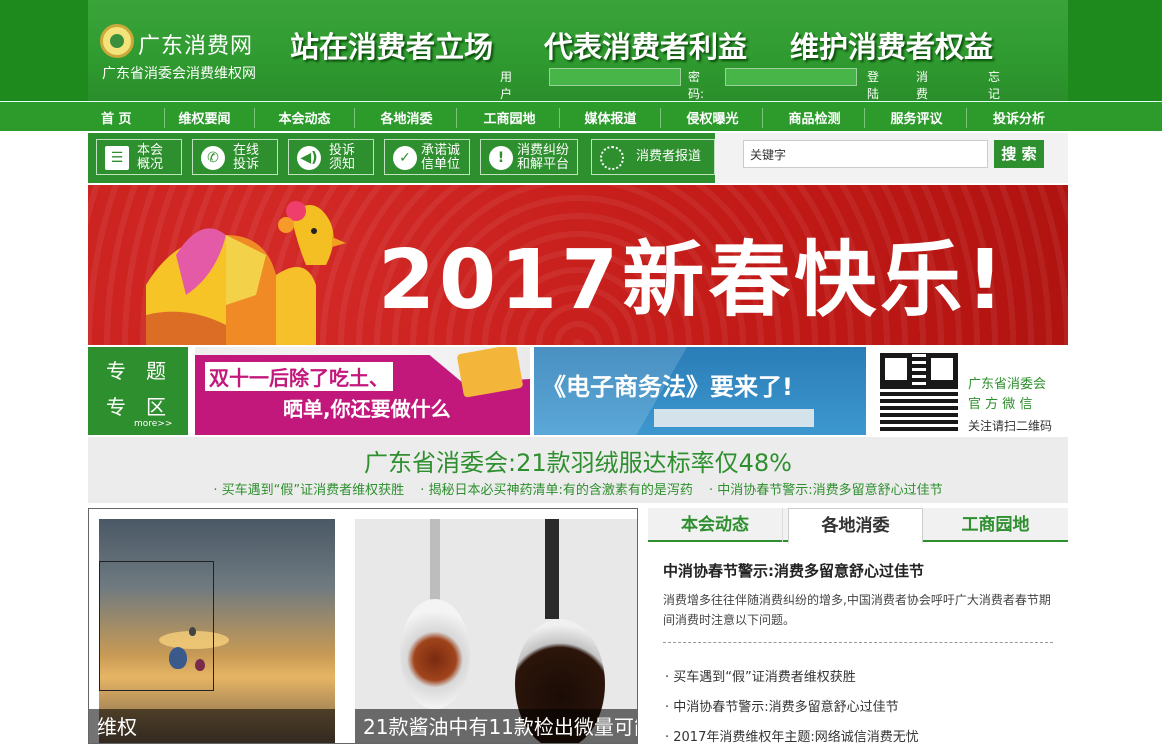  What do you see at coordinates (611, 118) in the screenshot?
I see `nav-media: 媒体报道` at bounding box center [611, 118].